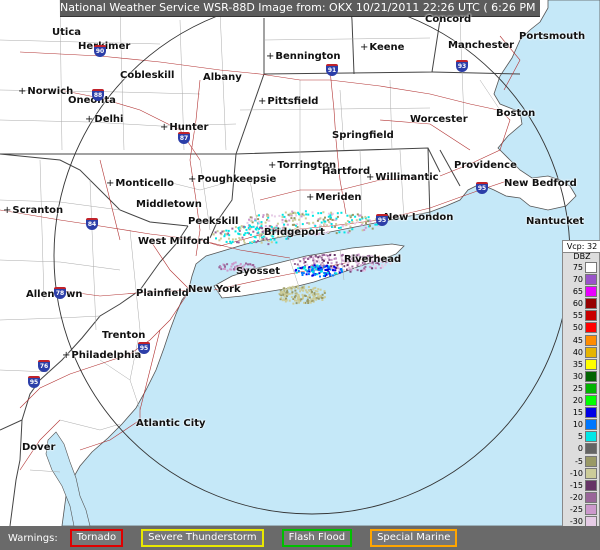  I want to click on legend-entry: 30, so click(581, 376).